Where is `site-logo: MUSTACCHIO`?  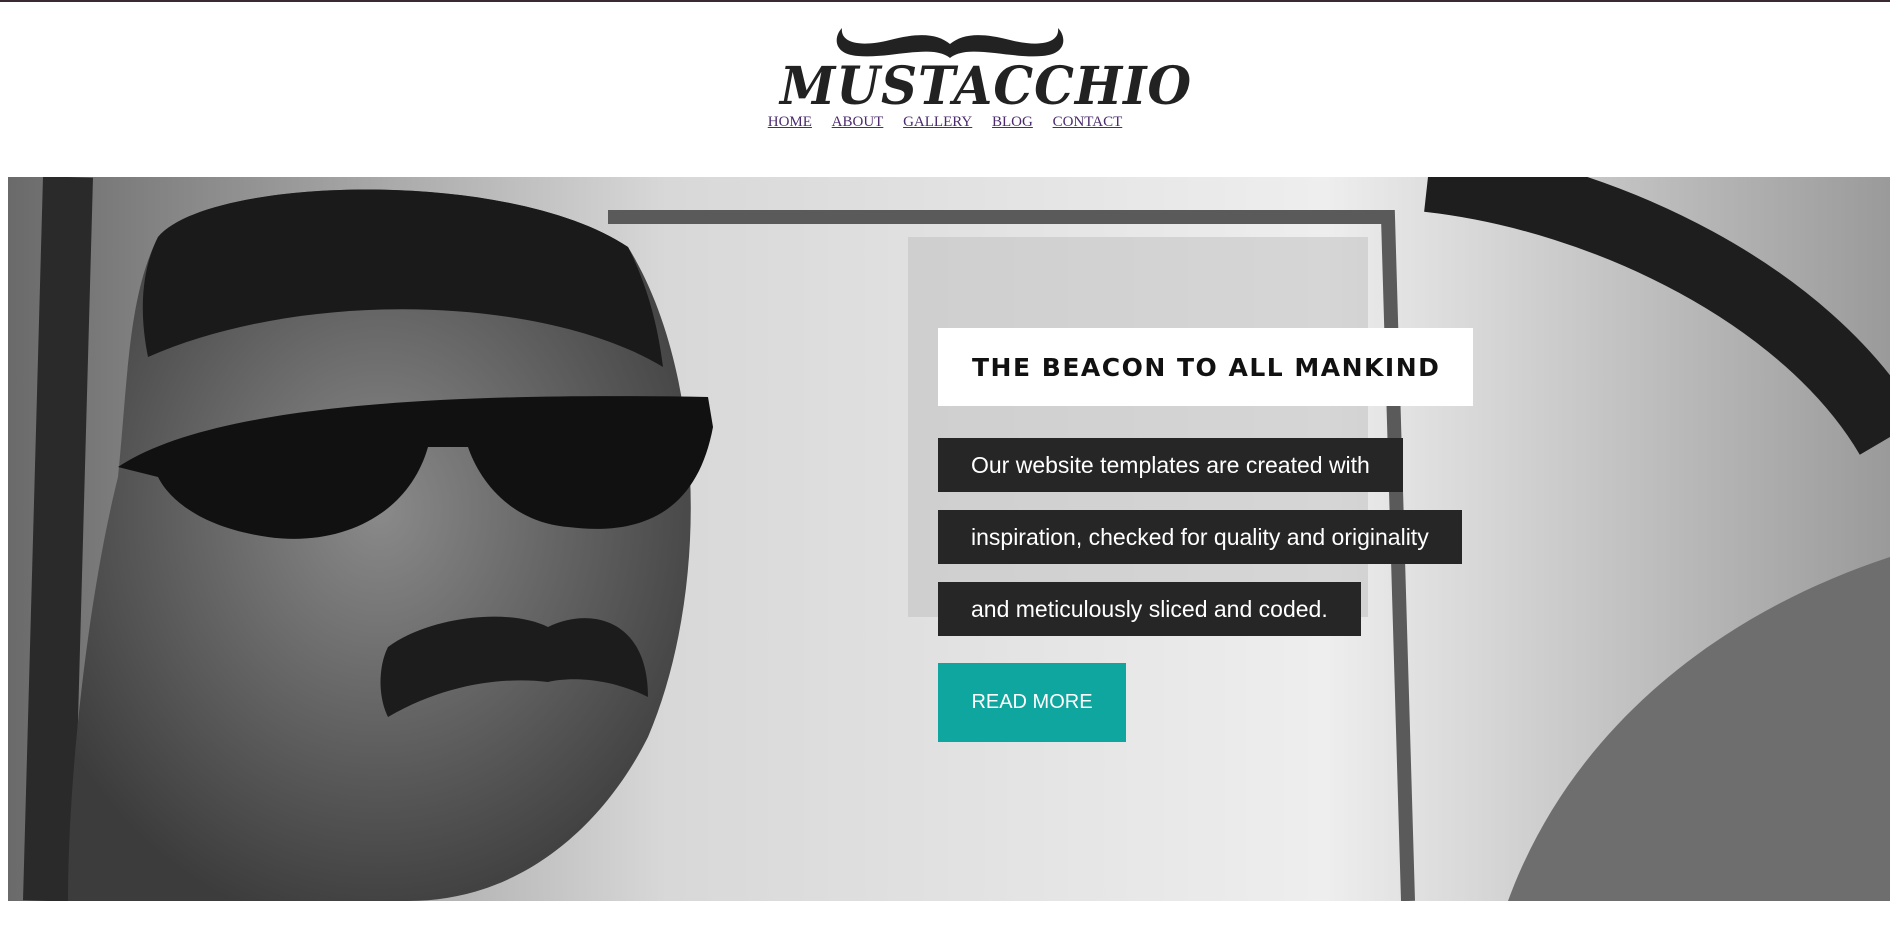
site-logo: MUSTACCHIO is located at coordinates (985, 65).